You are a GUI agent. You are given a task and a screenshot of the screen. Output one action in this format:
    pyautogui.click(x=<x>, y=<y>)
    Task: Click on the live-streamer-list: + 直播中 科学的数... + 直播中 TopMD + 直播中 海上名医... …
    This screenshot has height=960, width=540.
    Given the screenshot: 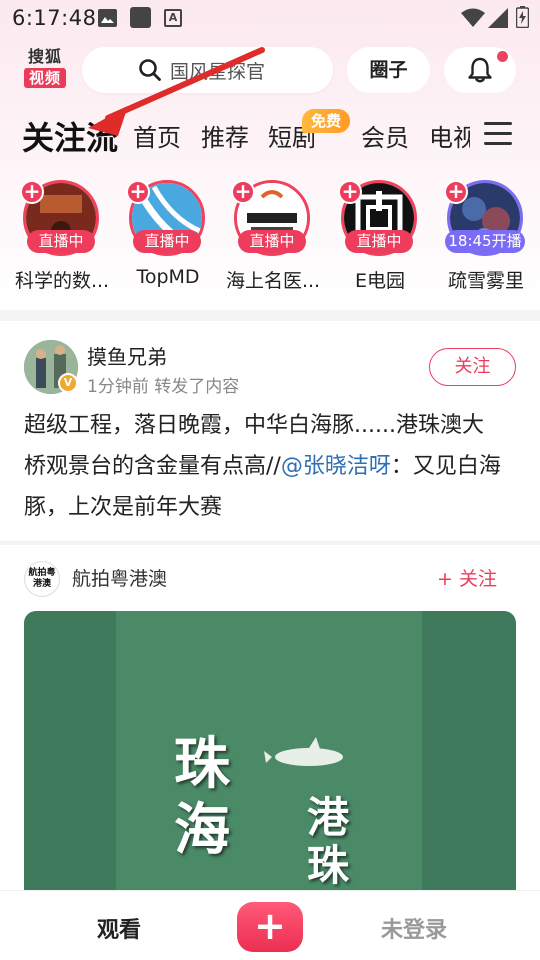 What is the action you would take?
    pyautogui.click(x=270, y=238)
    